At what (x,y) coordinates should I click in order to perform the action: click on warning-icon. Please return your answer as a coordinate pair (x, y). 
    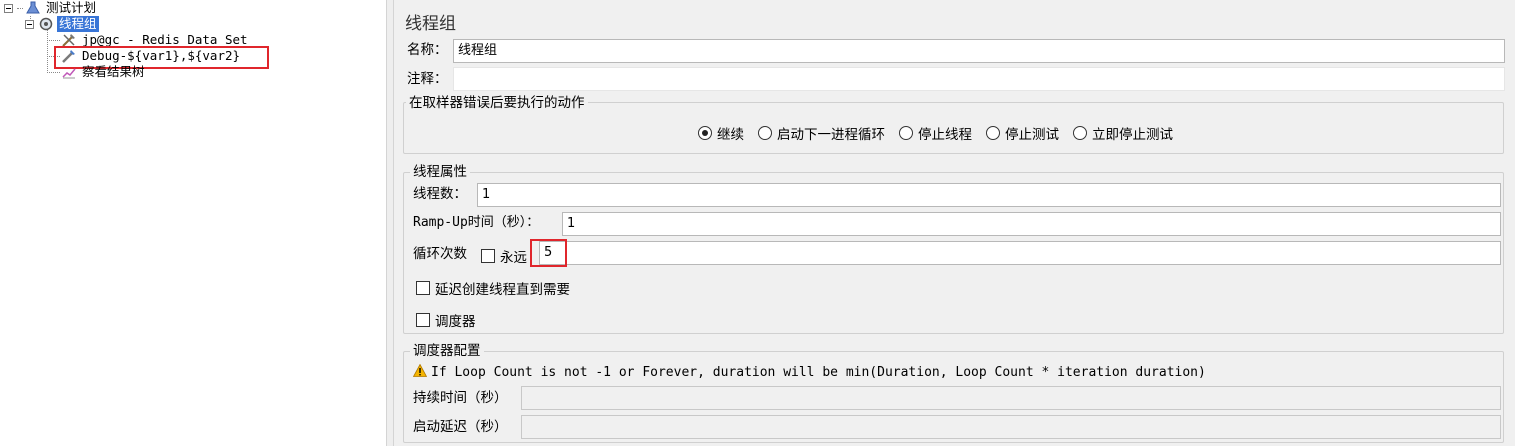
    Looking at the image, I should click on (420, 372).